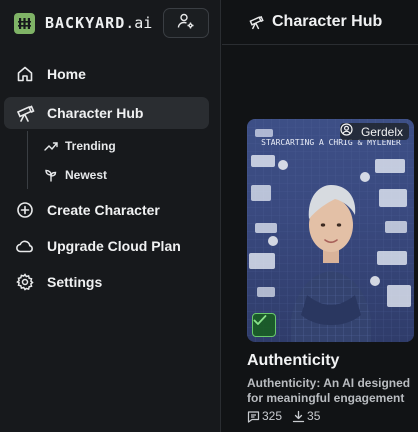 This screenshot has width=418, height=432. Describe the element at coordinates (293, 360) in the screenshot. I see `card-title: Authenticity` at that location.